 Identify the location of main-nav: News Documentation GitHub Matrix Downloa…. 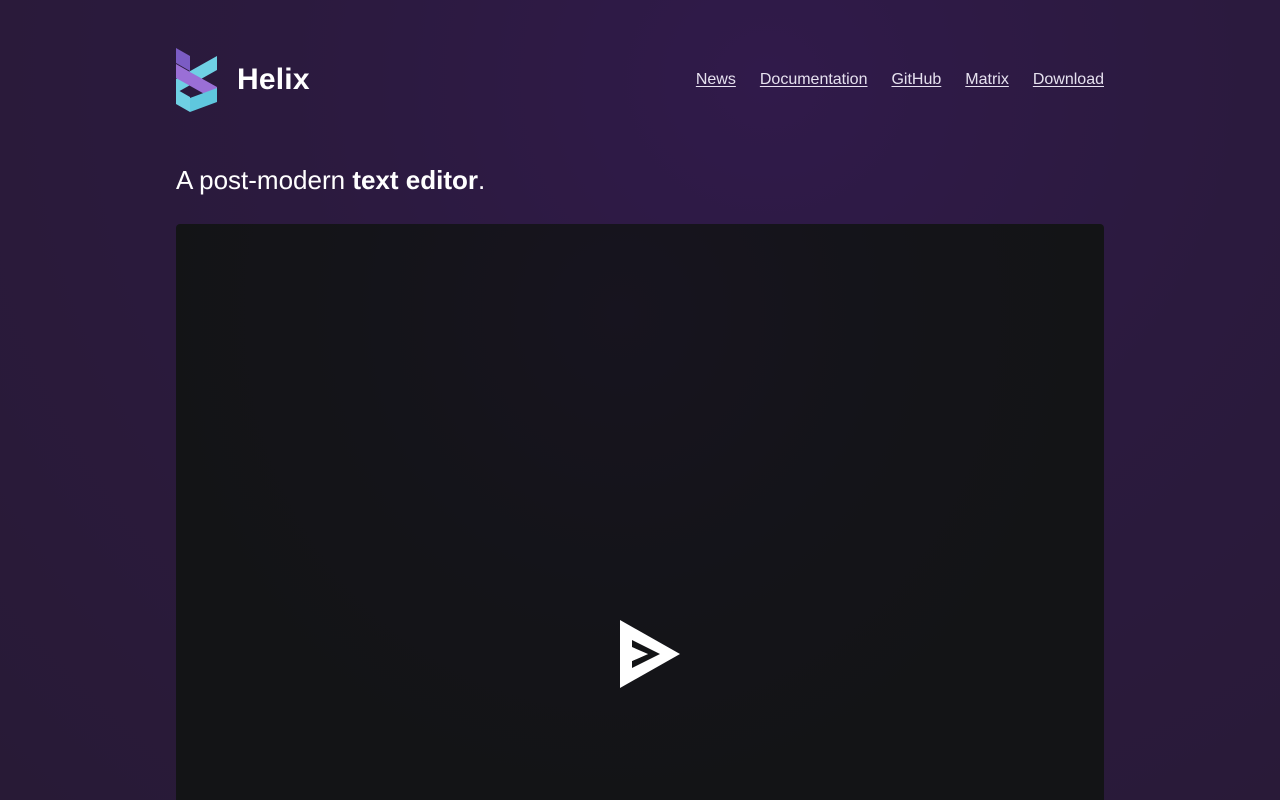
(888, 80).